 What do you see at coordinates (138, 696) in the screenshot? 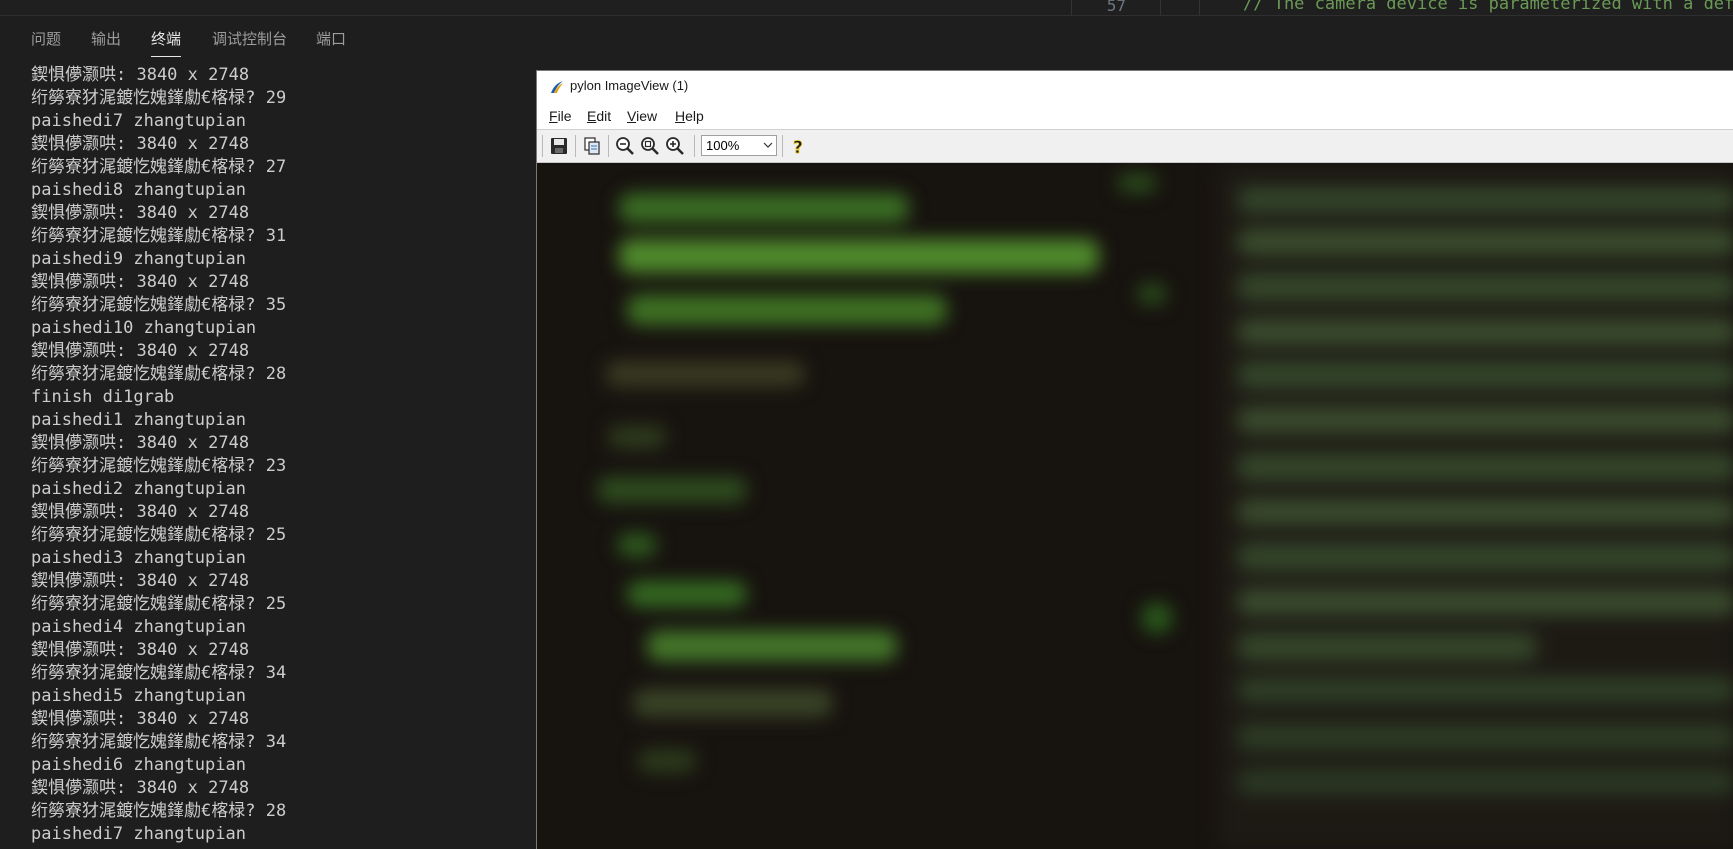
I see `terminal-line: paishedi5 zhangtupian` at bounding box center [138, 696].